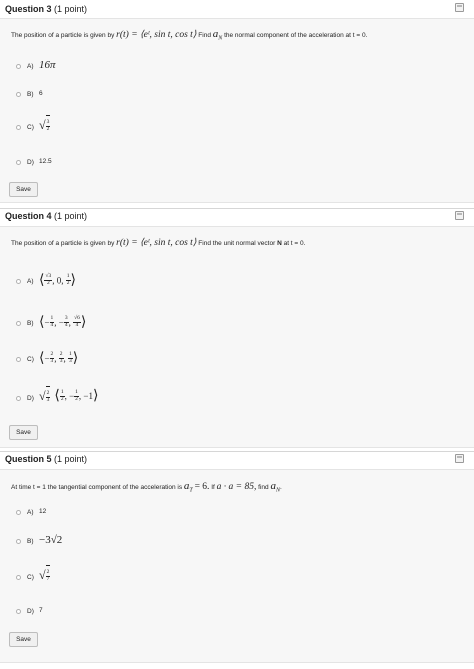  Describe the element at coordinates (46, 216) in the screenshot. I see `question-4-title: Question 4 (1 point)` at that location.